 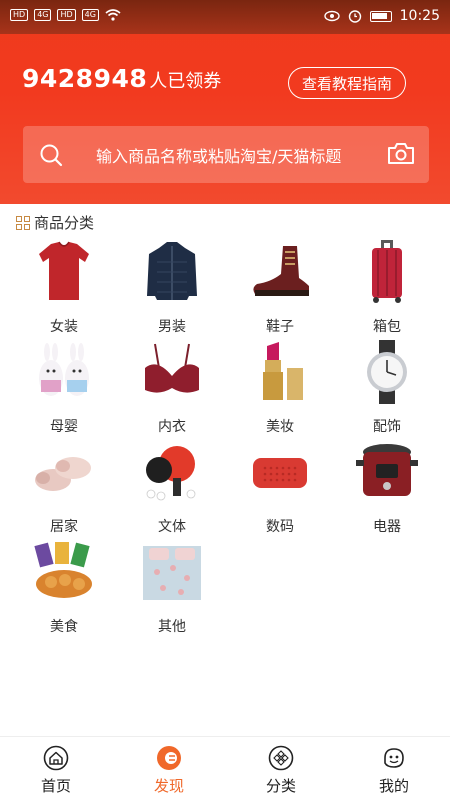 I want to click on status-time: 10:25, so click(x=419, y=16).